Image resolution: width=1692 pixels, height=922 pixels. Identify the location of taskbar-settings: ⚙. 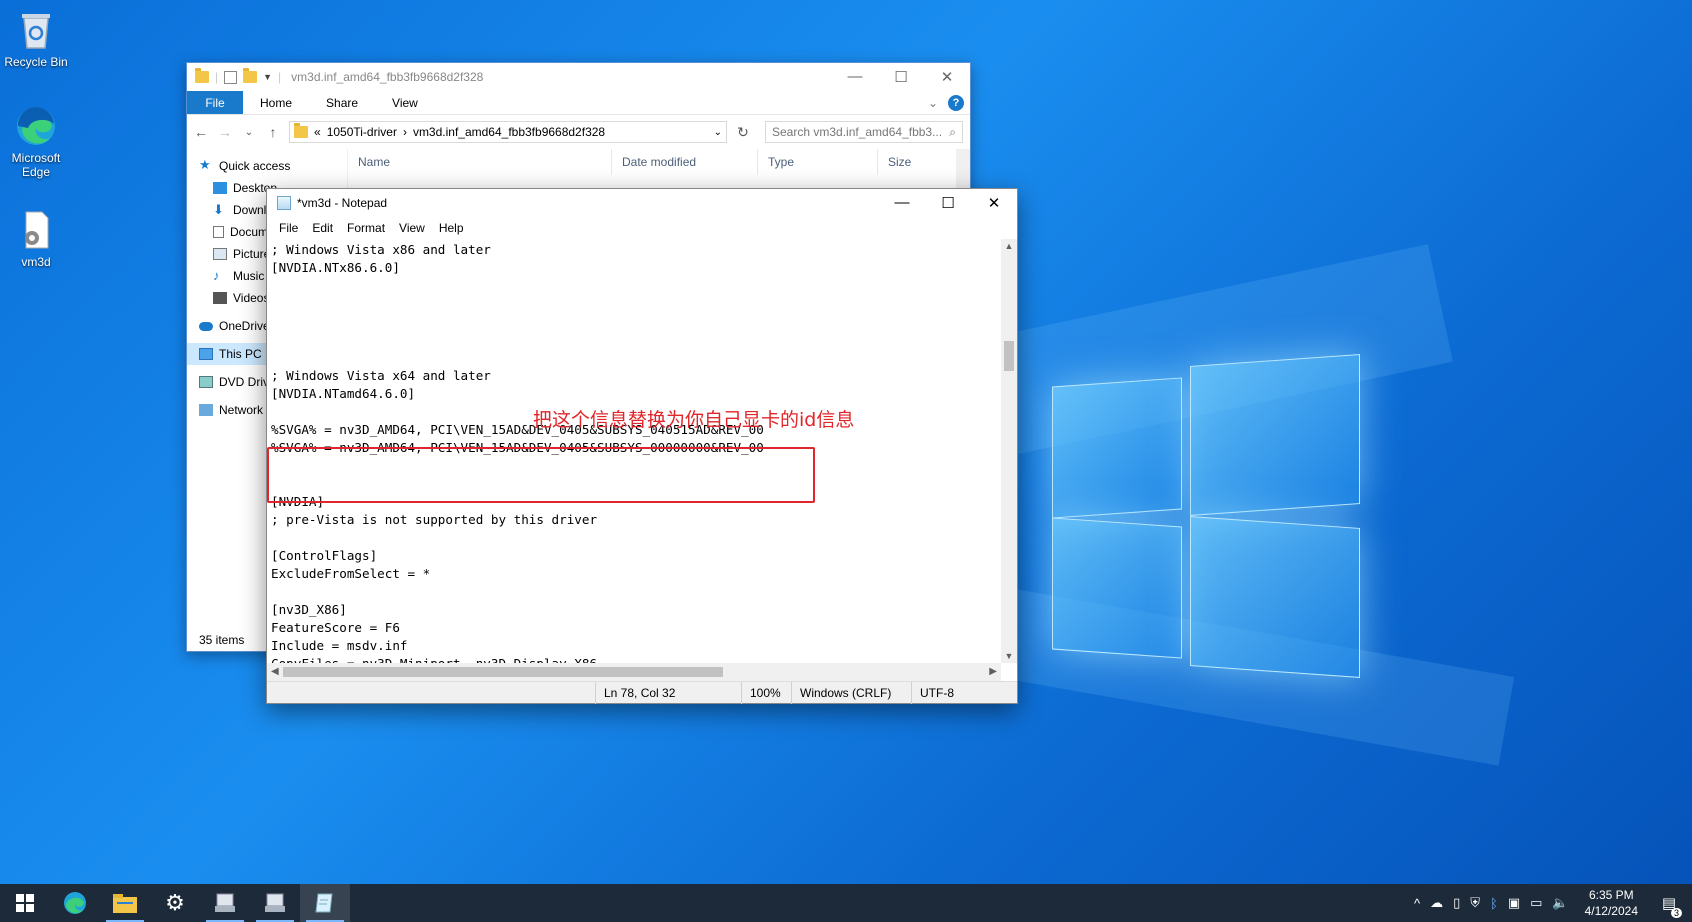
(175, 903).